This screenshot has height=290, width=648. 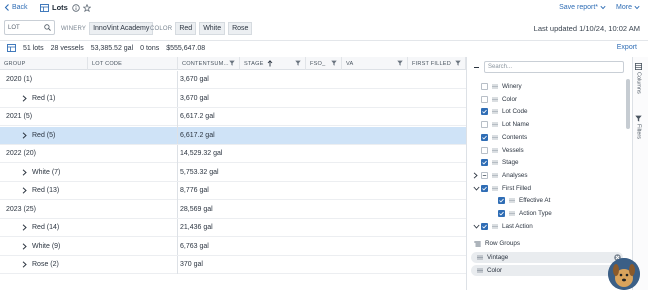 What do you see at coordinates (233, 135) in the screenshot?
I see `group-row-color: Red (5) 6,617.2 gal` at bounding box center [233, 135].